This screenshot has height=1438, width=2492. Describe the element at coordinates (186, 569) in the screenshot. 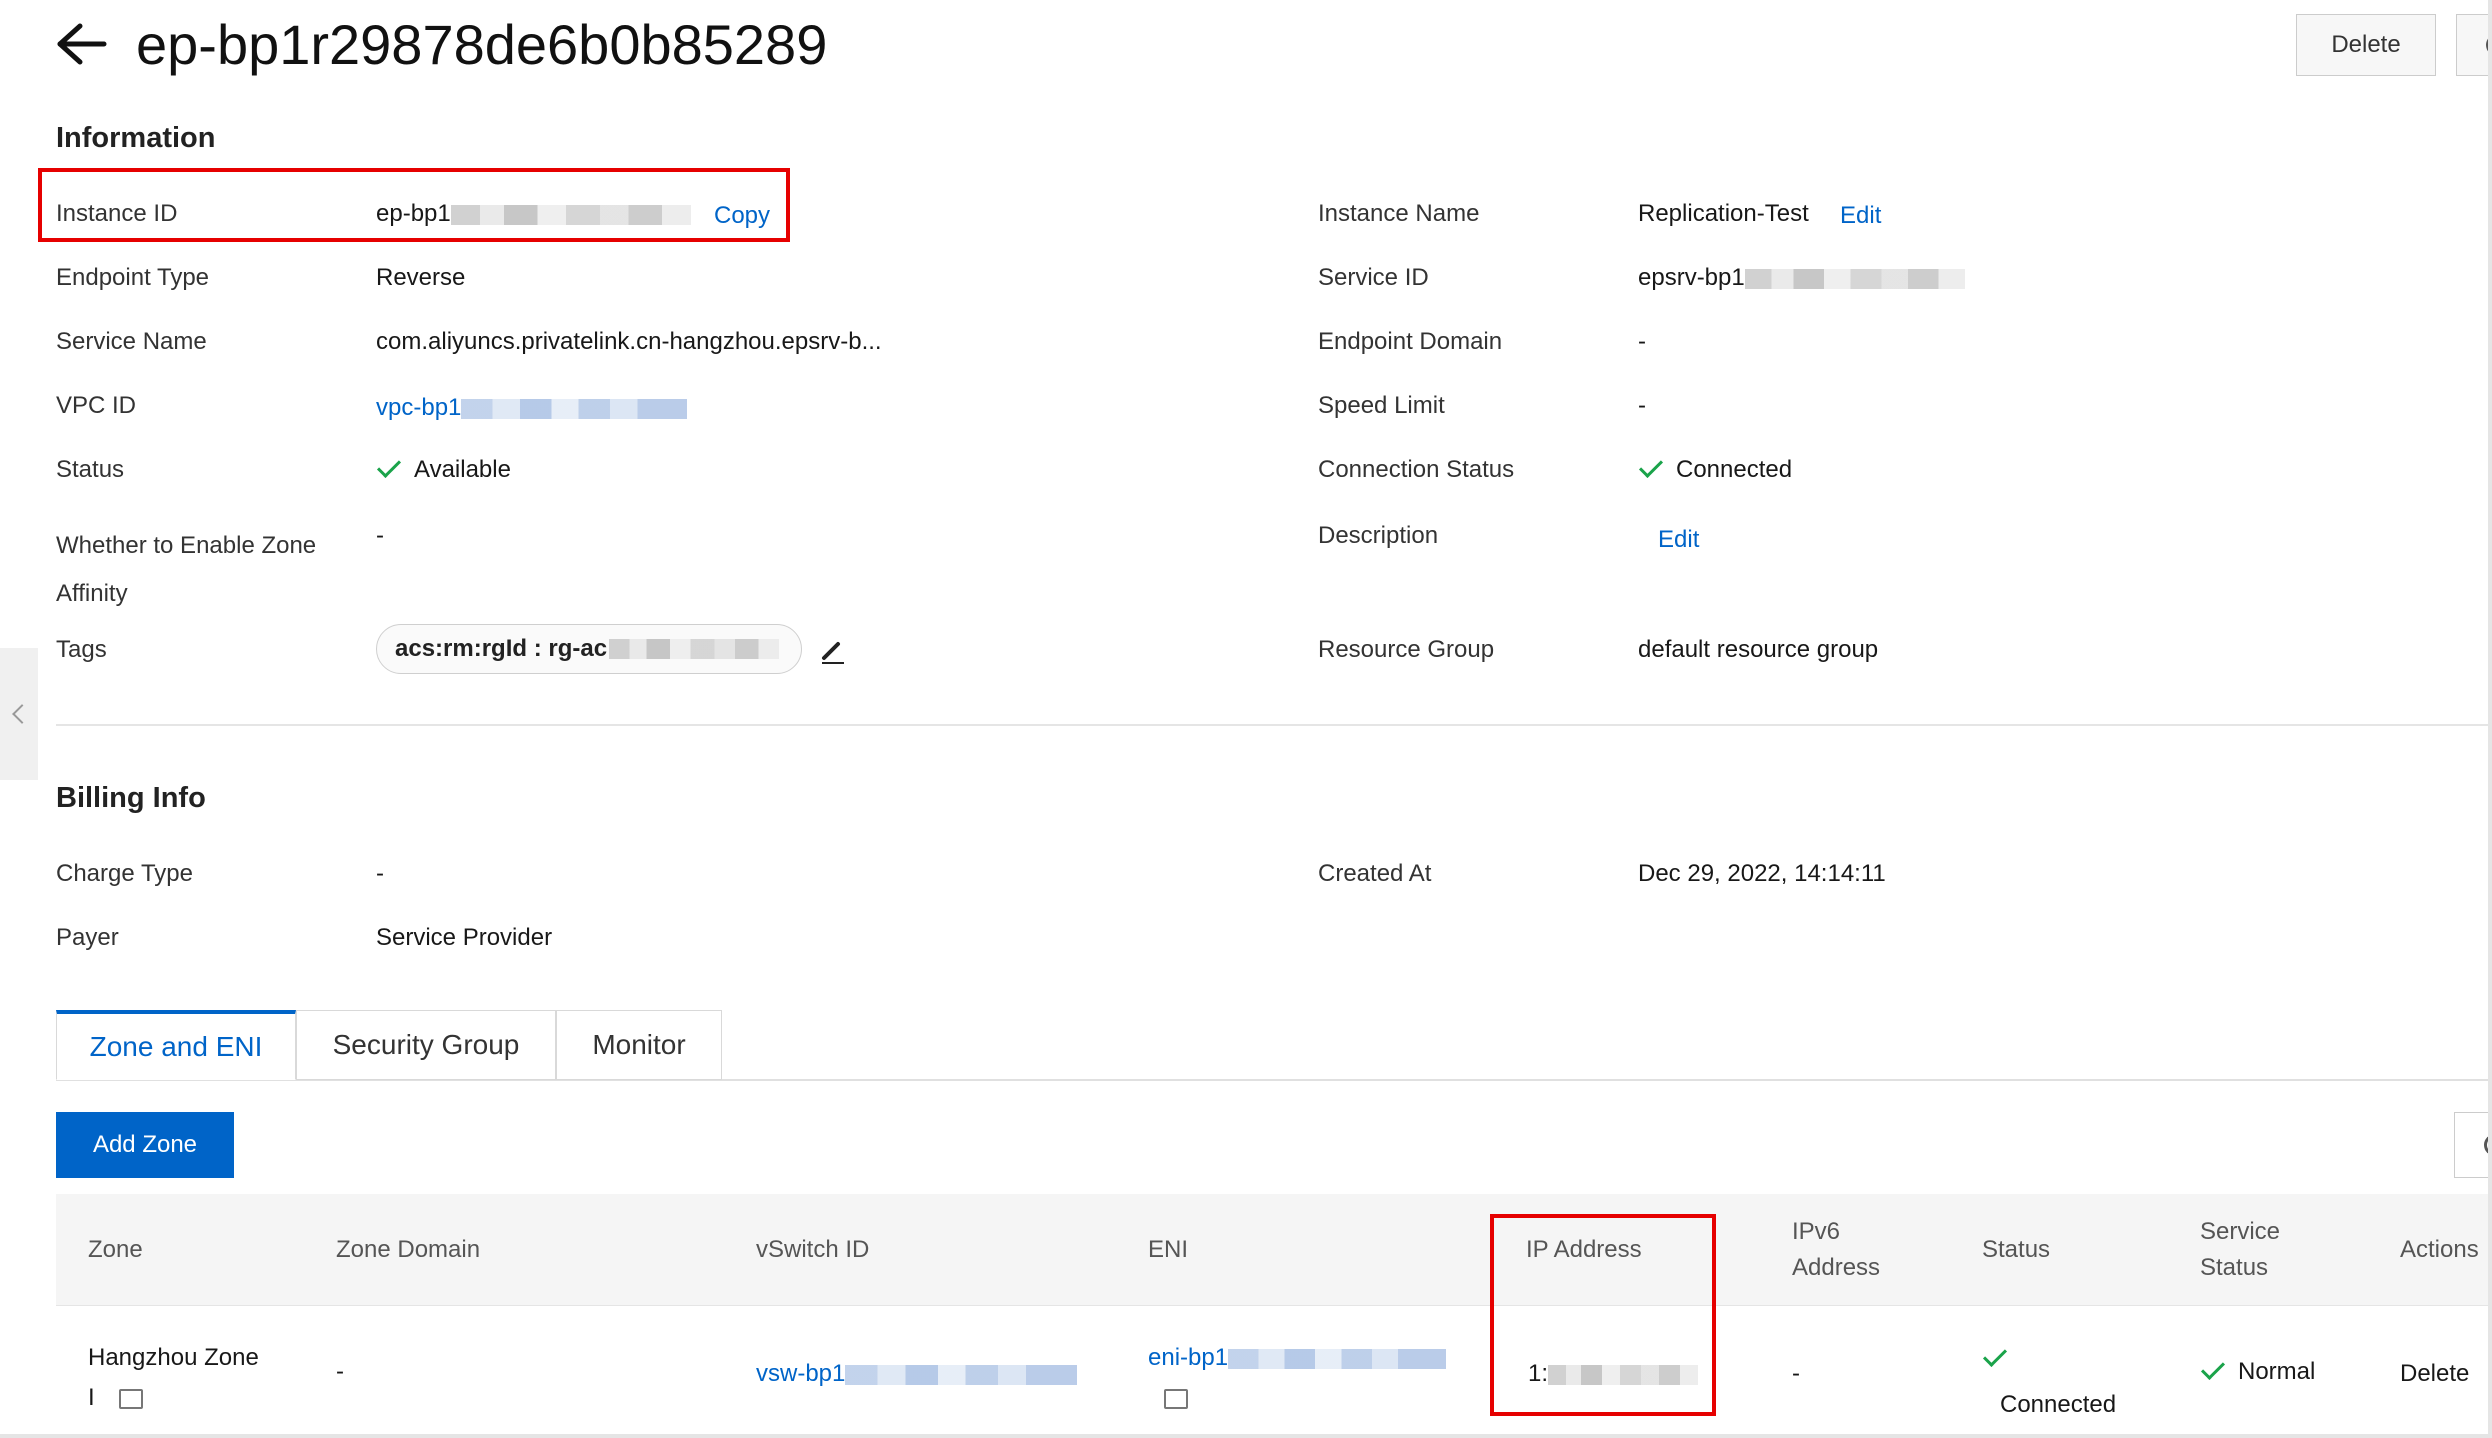

I see `zone-affinity-label: Whether to Enable Zone Affinity` at that location.